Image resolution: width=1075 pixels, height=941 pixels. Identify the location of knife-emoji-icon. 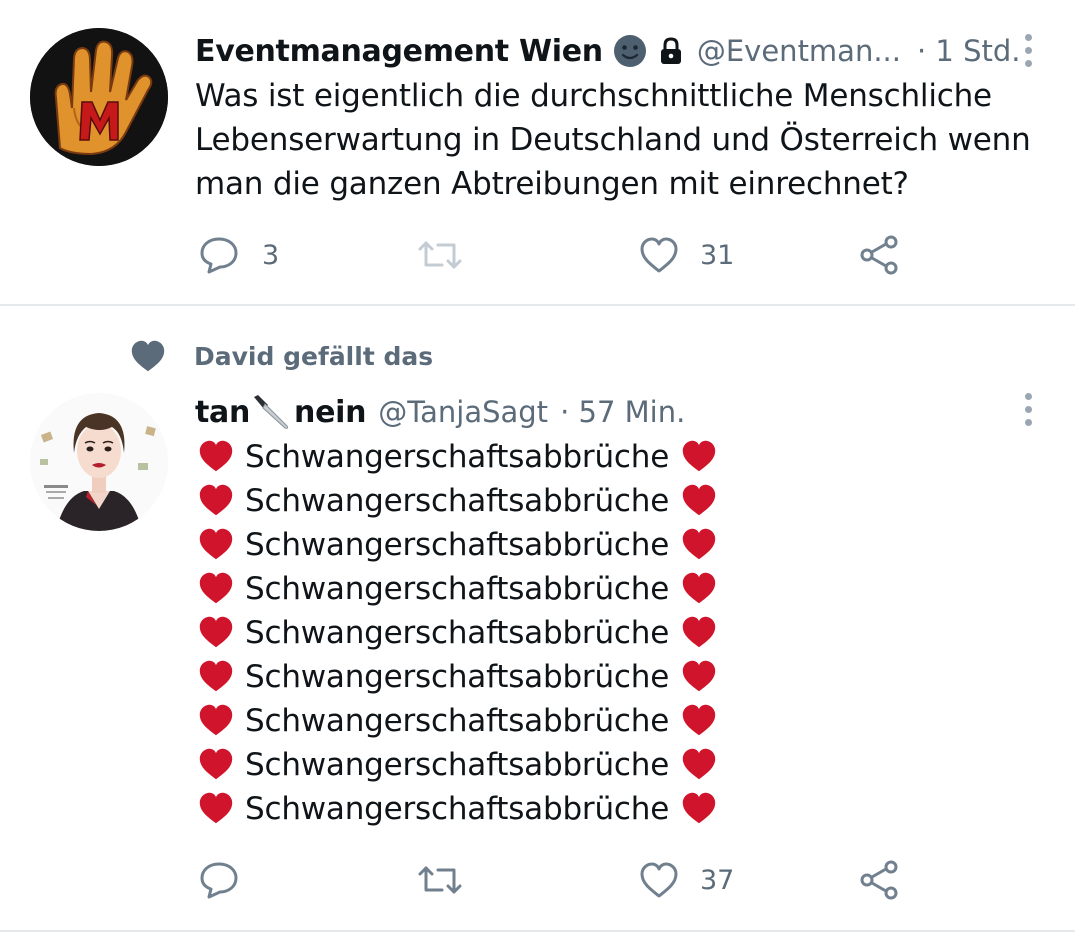
(272, 412).